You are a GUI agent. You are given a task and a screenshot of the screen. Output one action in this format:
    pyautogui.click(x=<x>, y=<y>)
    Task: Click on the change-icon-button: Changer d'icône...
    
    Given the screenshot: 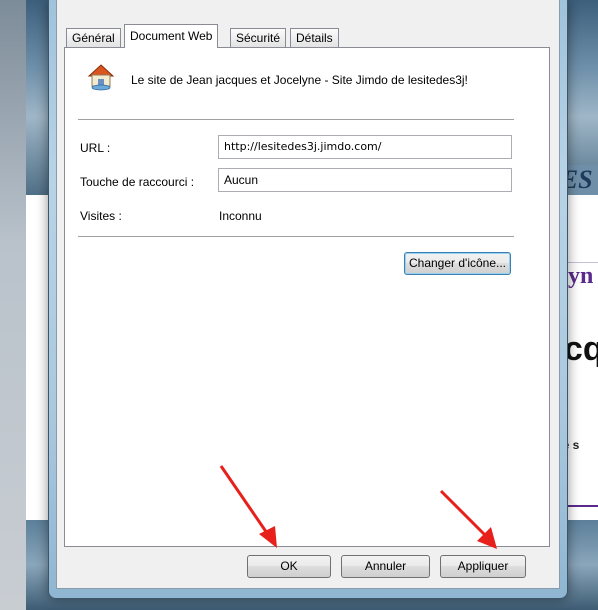 What is the action you would take?
    pyautogui.click(x=457, y=263)
    